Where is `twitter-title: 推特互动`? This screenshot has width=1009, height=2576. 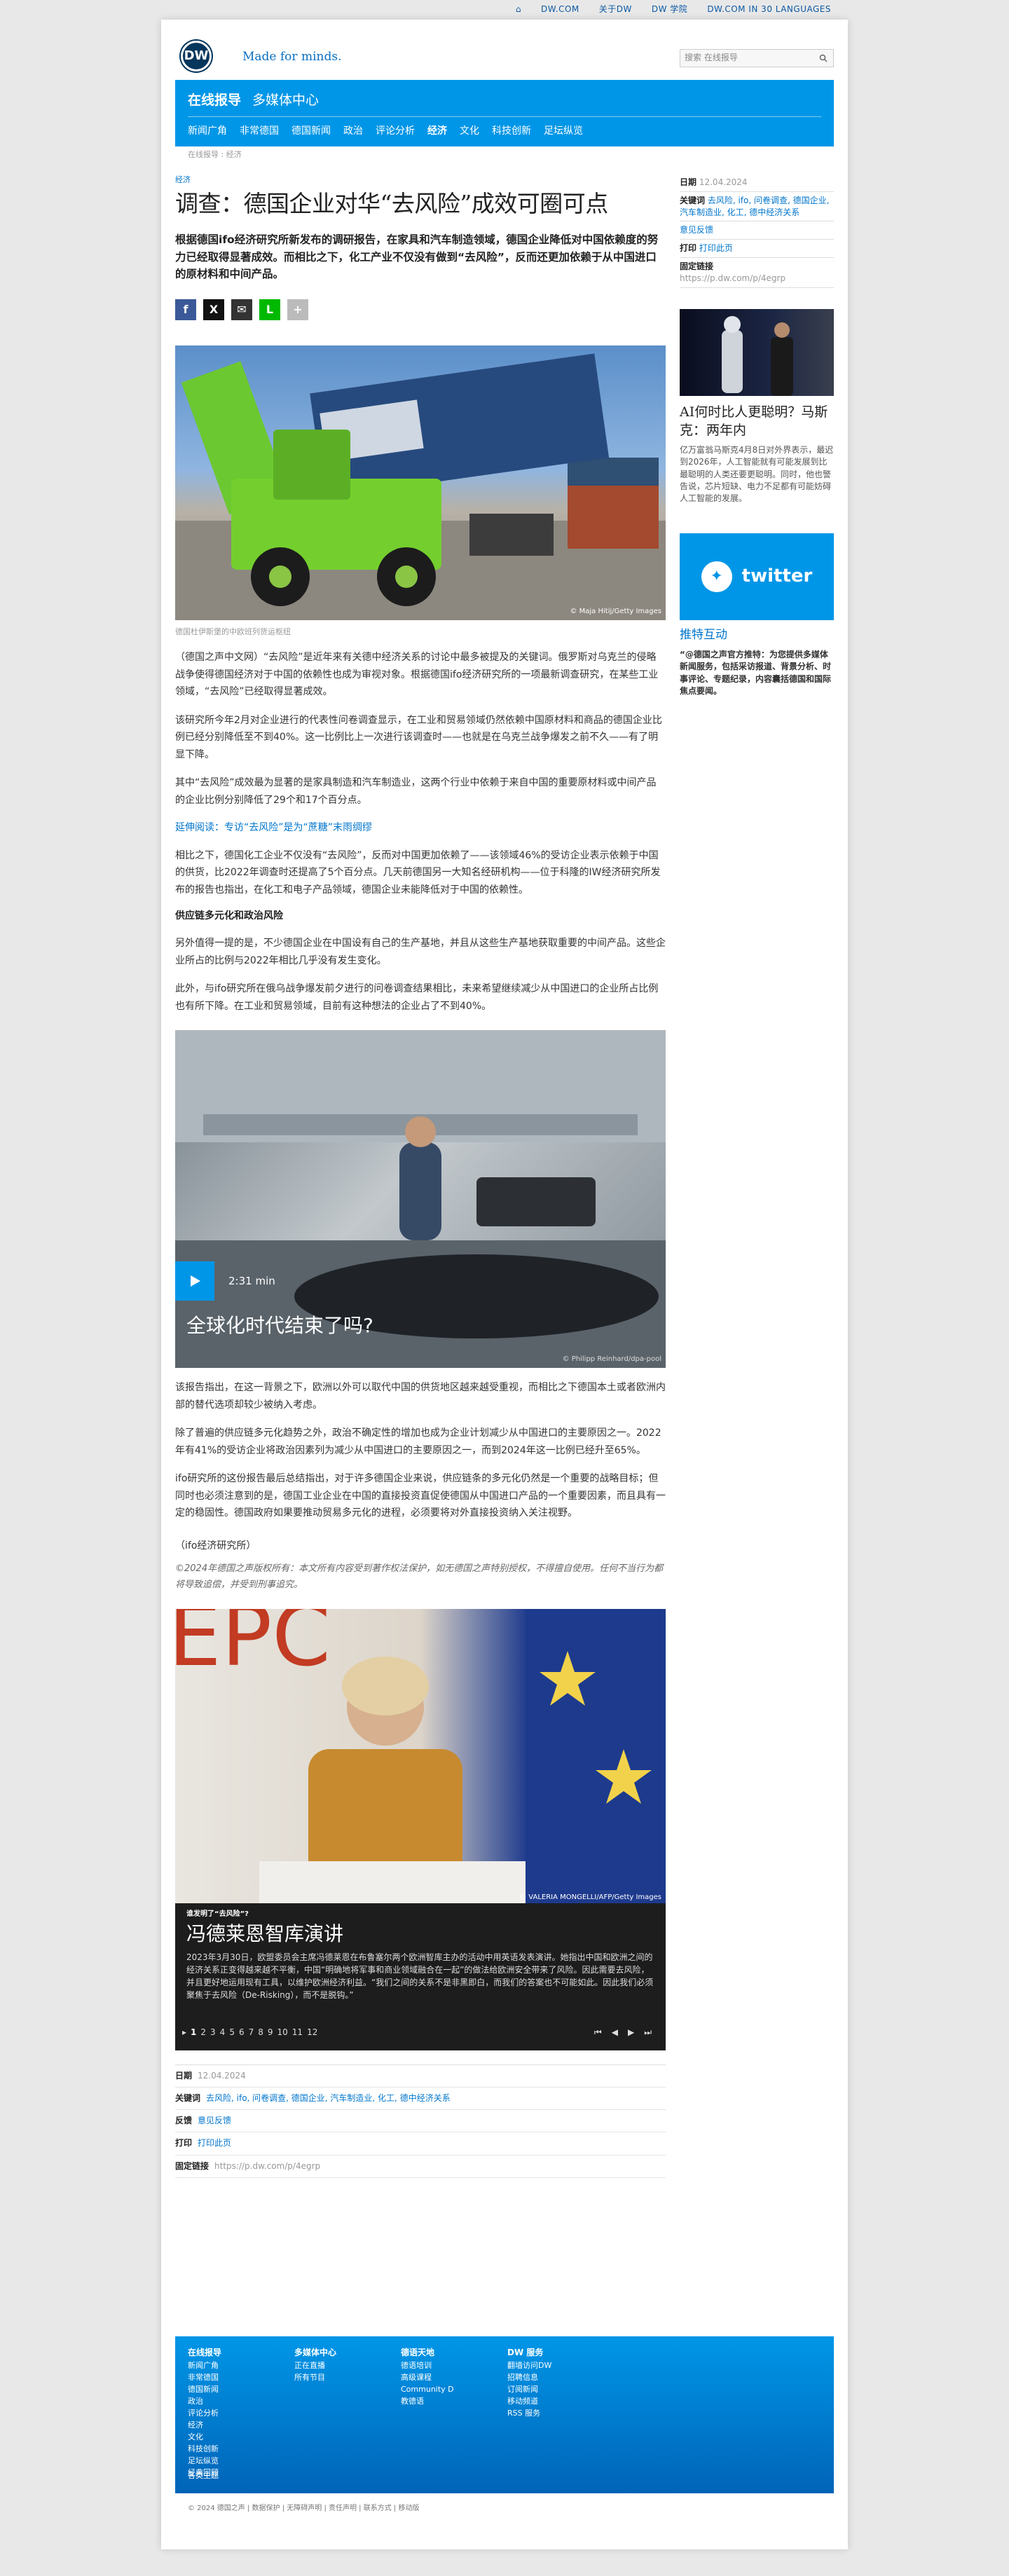 twitter-title: 推特互动 is located at coordinates (757, 636).